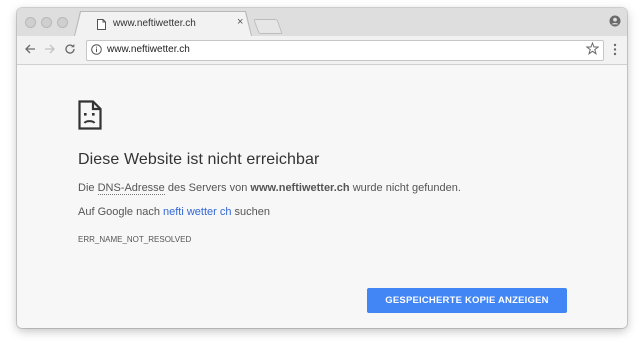  What do you see at coordinates (199, 159) in the screenshot?
I see `error-heading: Diese Website ist nicht erreichbar` at bounding box center [199, 159].